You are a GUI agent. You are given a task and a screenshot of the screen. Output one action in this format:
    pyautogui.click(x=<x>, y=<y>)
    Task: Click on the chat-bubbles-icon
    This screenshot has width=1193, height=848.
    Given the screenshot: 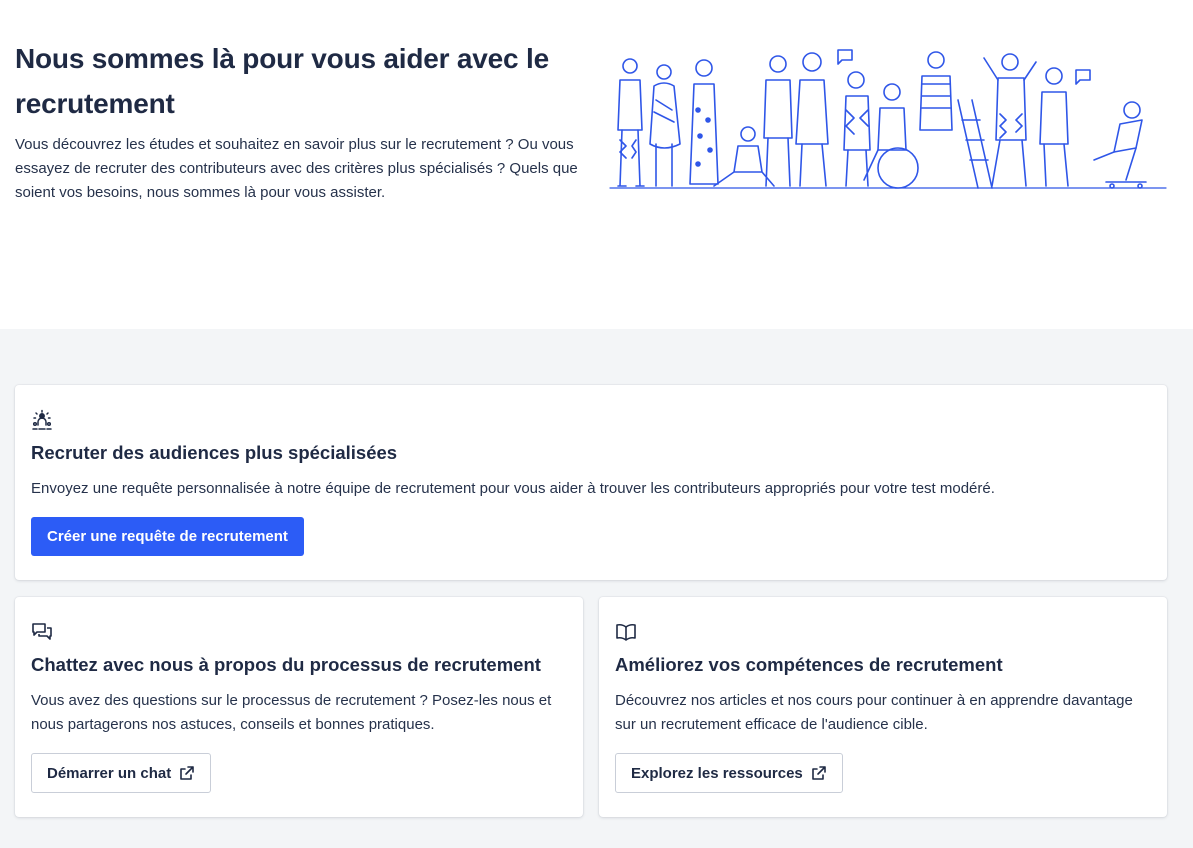 What is the action you would take?
    pyautogui.click(x=42, y=631)
    